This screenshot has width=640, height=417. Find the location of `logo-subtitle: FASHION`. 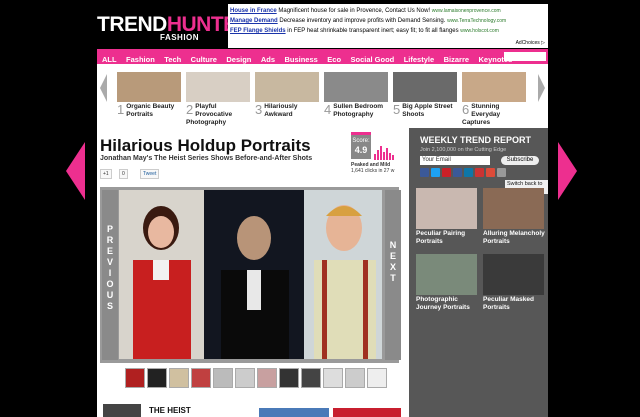

logo-subtitle: FASHION is located at coordinates (180, 37).